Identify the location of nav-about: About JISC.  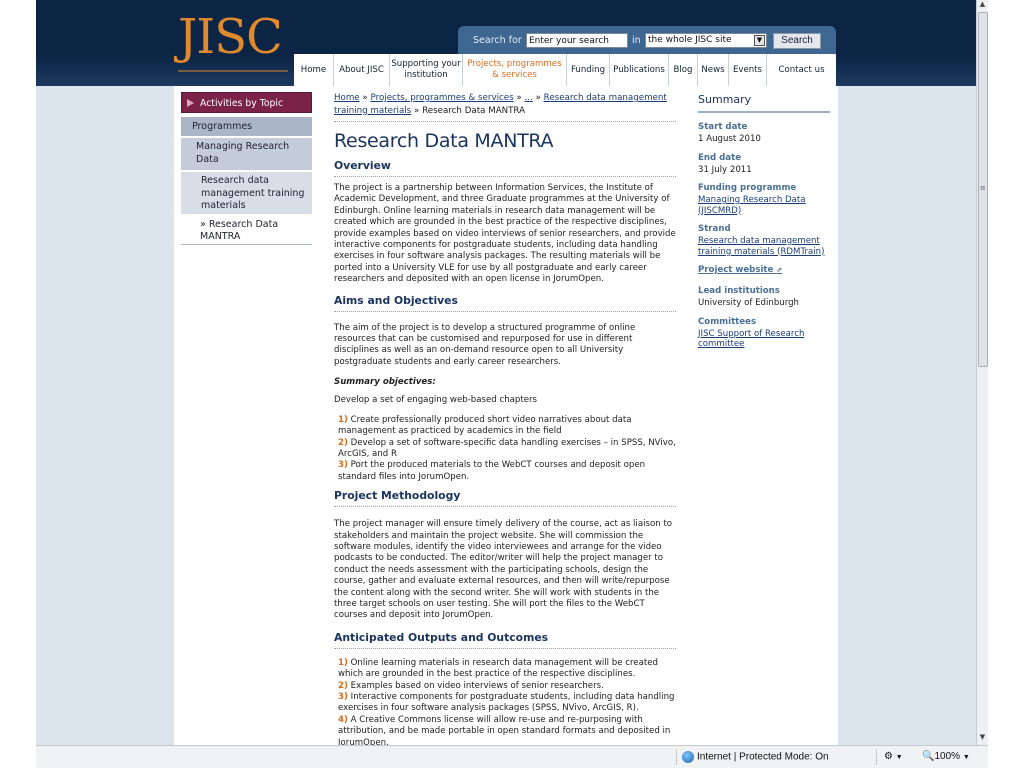
(362, 70).